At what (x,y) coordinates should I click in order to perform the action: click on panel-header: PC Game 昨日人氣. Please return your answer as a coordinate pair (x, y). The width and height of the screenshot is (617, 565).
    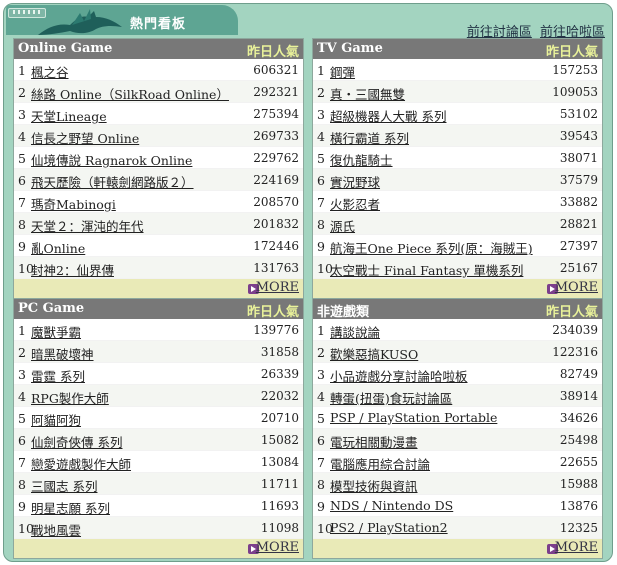
    Looking at the image, I should click on (158, 309).